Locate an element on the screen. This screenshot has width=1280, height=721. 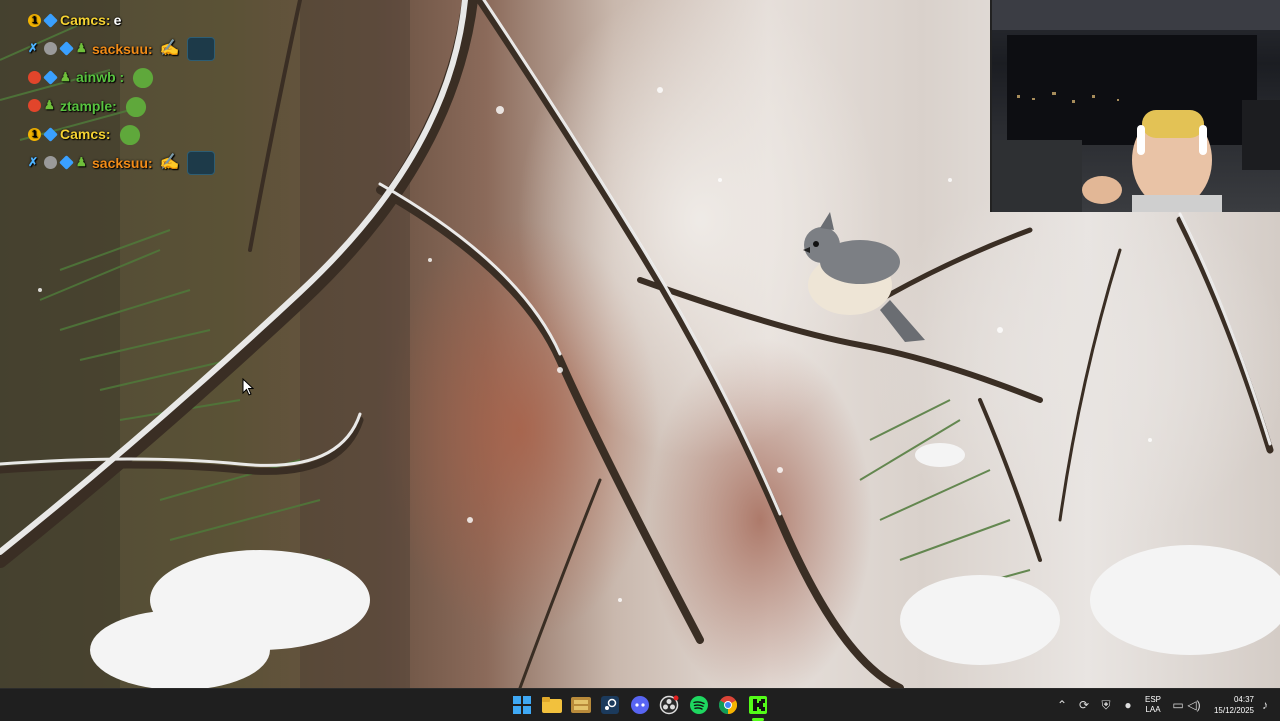
discord-icon is located at coordinates (640, 705).